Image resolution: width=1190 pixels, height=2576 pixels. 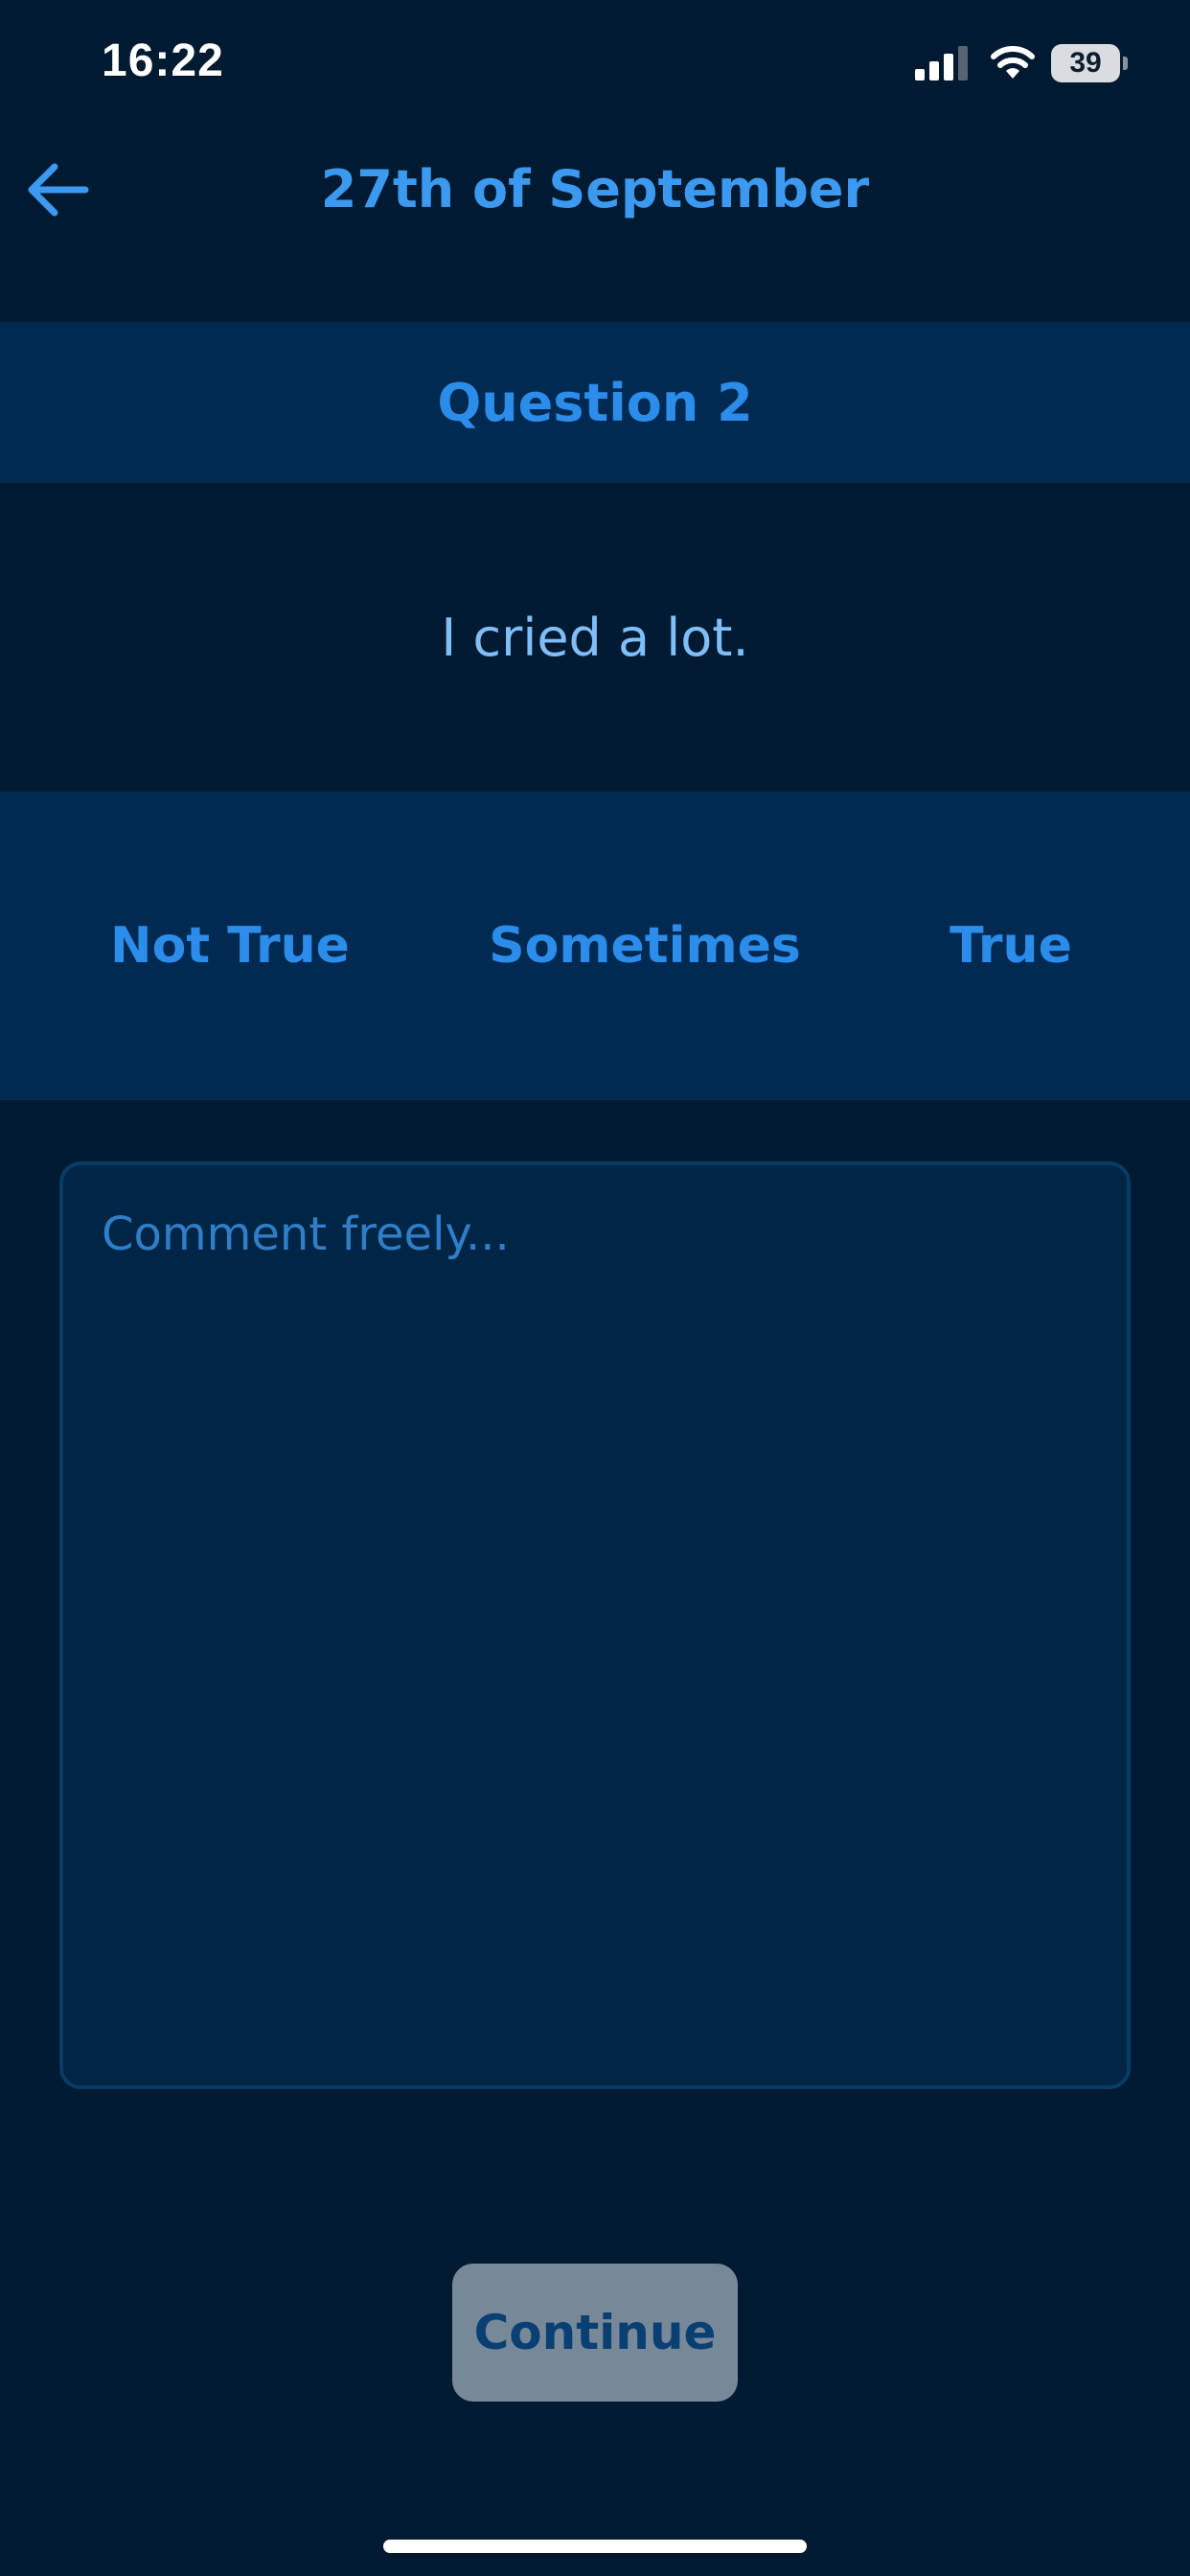 I want to click on battery-tip, so click(x=1126, y=63).